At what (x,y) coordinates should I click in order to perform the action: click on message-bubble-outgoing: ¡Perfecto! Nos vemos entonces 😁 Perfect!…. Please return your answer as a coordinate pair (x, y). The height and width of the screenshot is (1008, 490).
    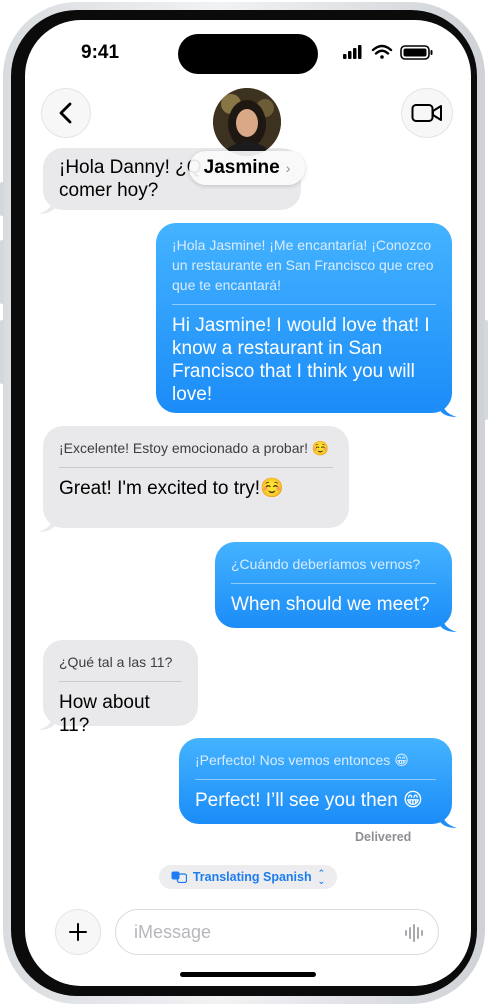
    Looking at the image, I should click on (318, 783).